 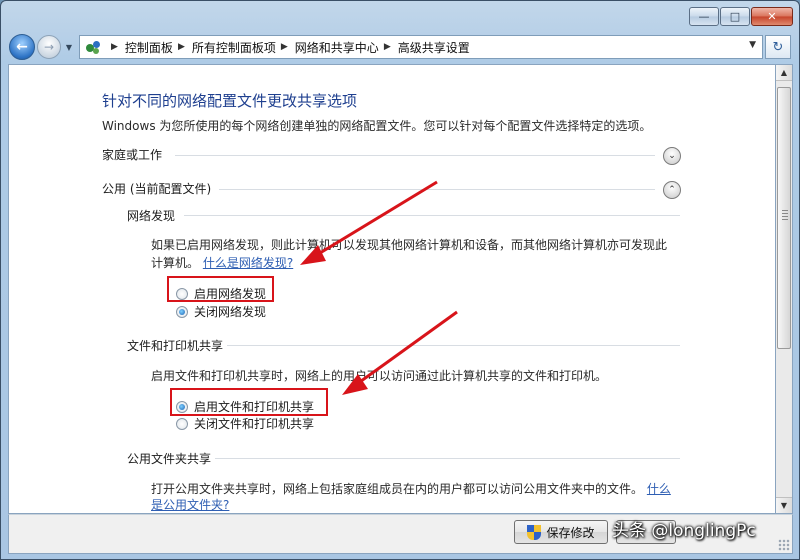 What do you see at coordinates (248, 263) in the screenshot?
I see `what-is-network-discovery-link: 什么是网络发现?` at bounding box center [248, 263].